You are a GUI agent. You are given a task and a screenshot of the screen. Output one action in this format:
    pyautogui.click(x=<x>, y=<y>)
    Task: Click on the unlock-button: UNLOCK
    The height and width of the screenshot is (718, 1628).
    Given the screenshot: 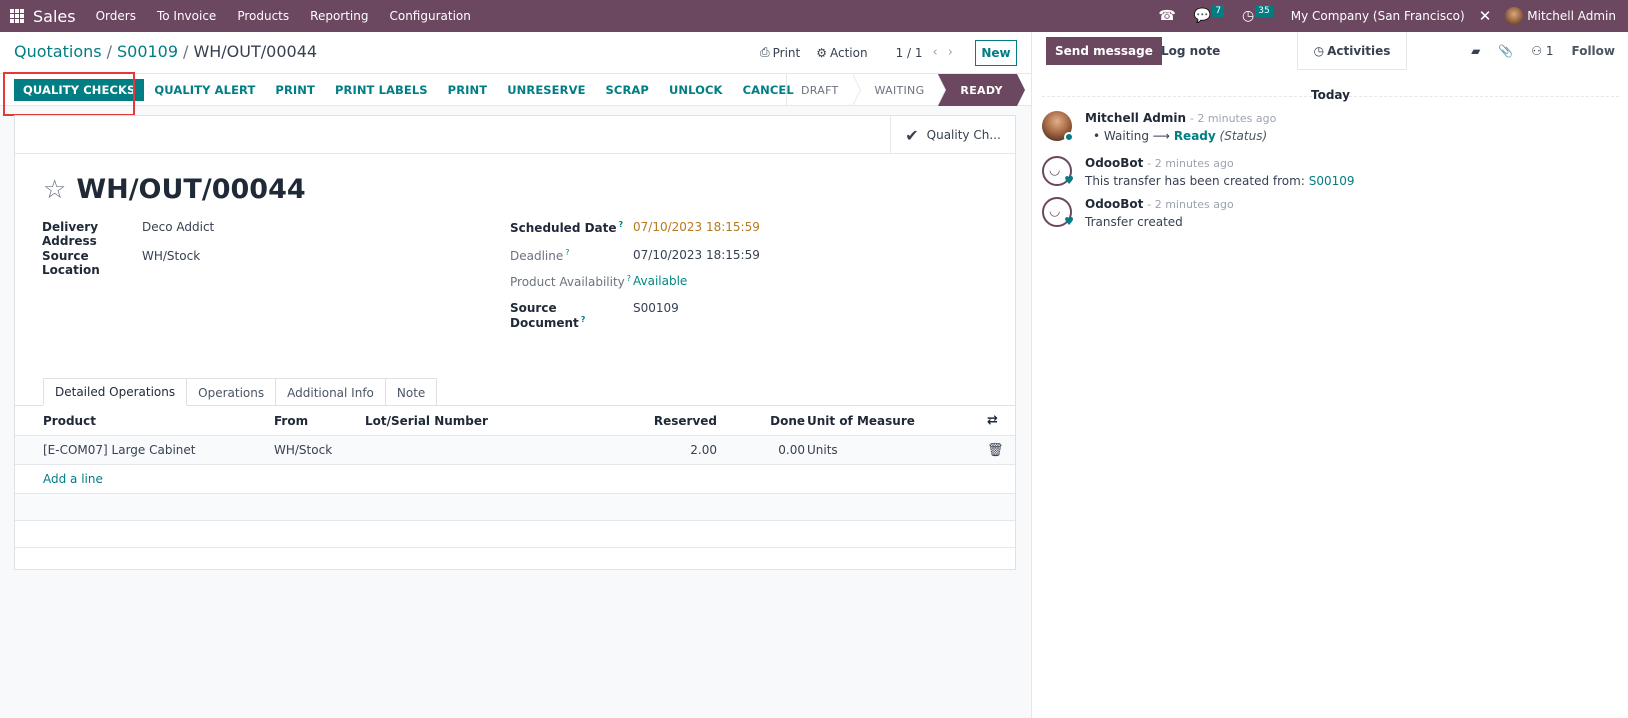 What is the action you would take?
    pyautogui.click(x=696, y=90)
    